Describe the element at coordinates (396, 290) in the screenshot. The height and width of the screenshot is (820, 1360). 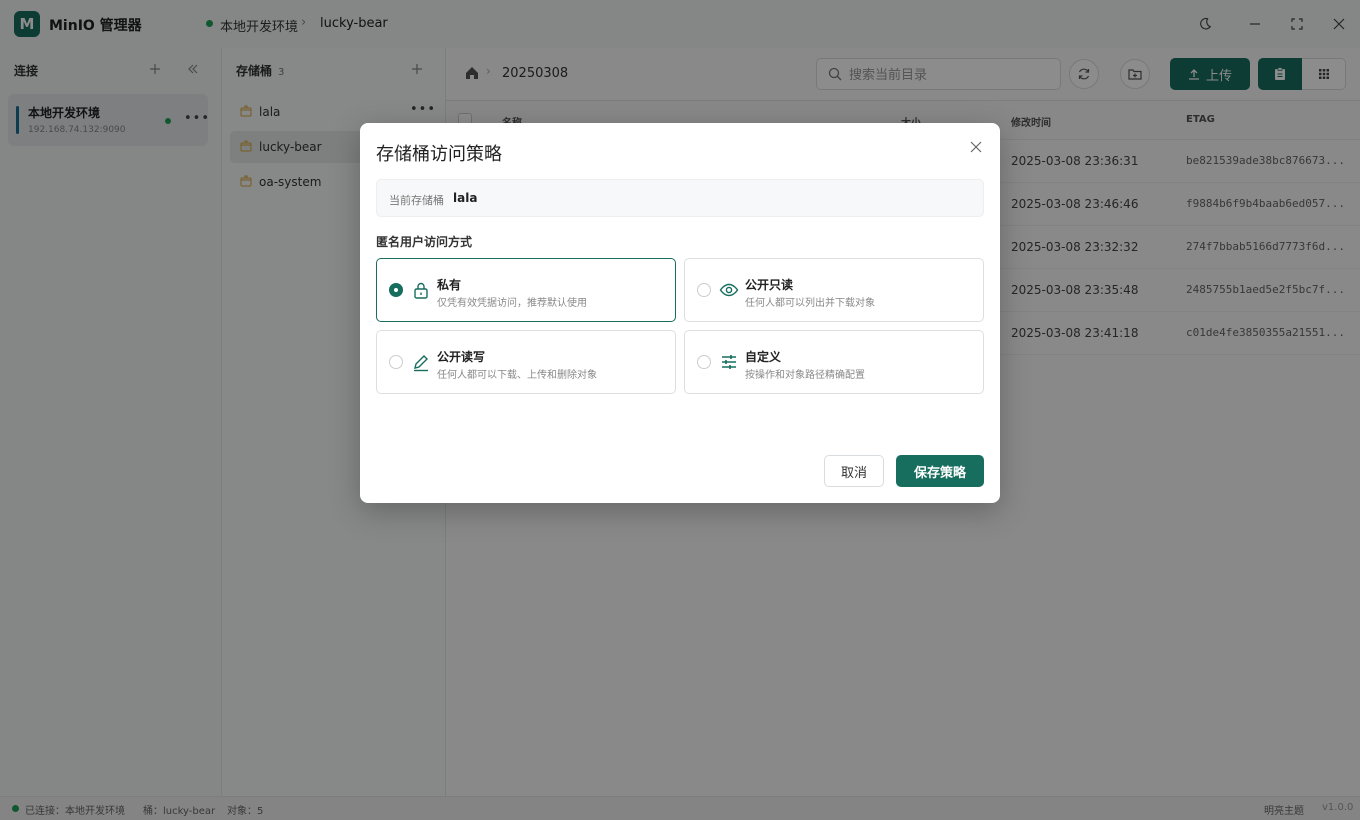
I see `radio-private` at that location.